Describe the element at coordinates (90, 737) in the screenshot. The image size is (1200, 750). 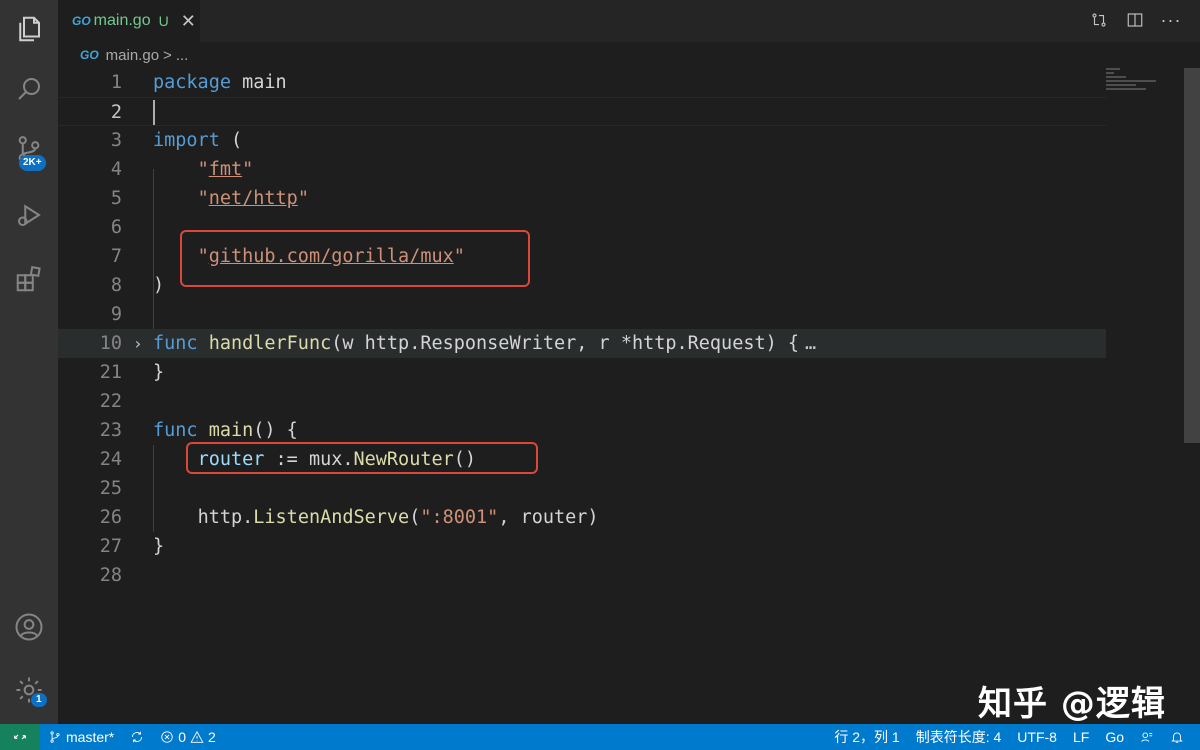
I see `branch-name: master*` at that location.